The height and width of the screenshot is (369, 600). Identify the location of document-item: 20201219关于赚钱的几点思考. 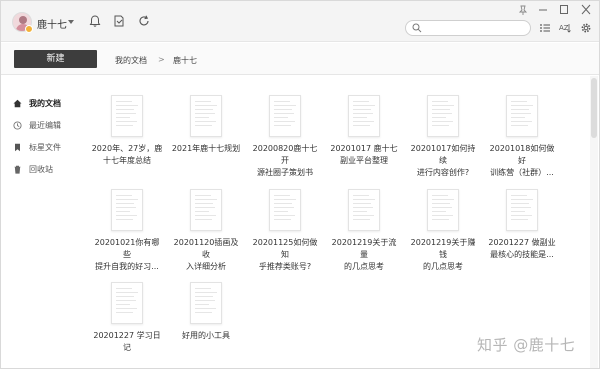
(443, 220).